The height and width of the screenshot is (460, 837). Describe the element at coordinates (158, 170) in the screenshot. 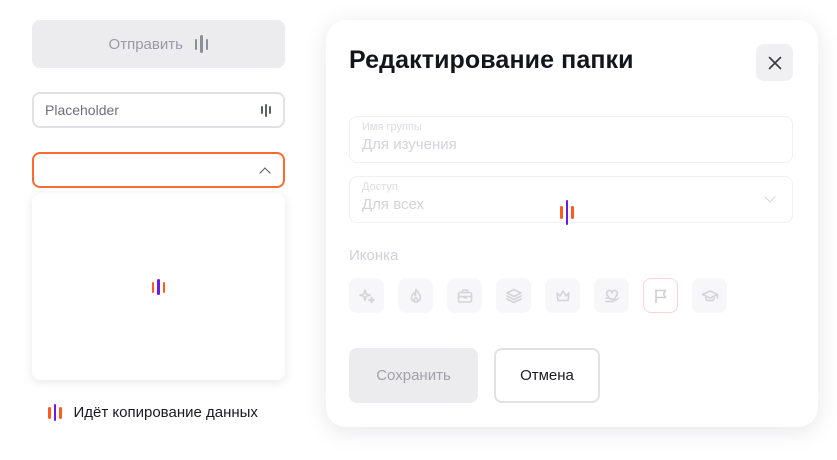

I see `select-field` at that location.